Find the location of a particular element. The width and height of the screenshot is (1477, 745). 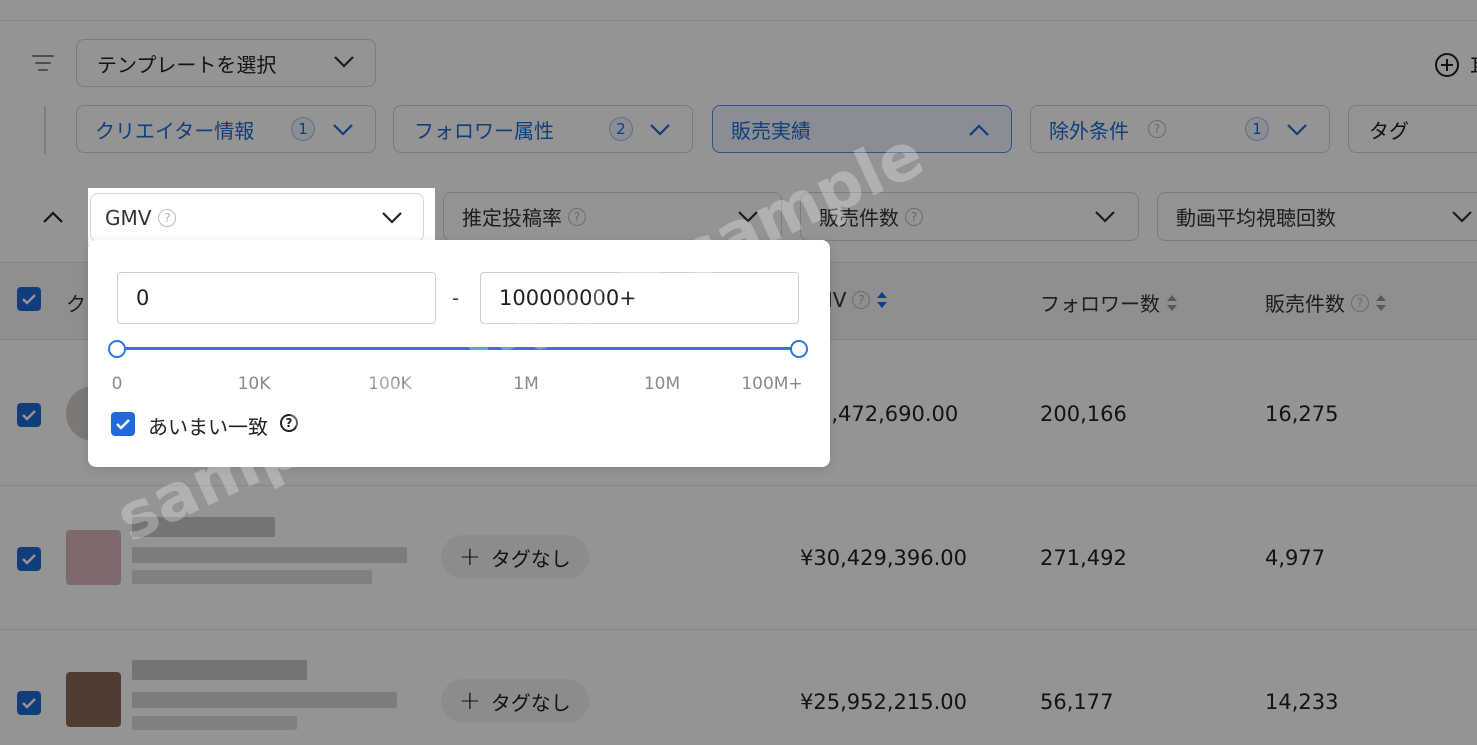

metric-label: 推定投稿率 is located at coordinates (512, 218).